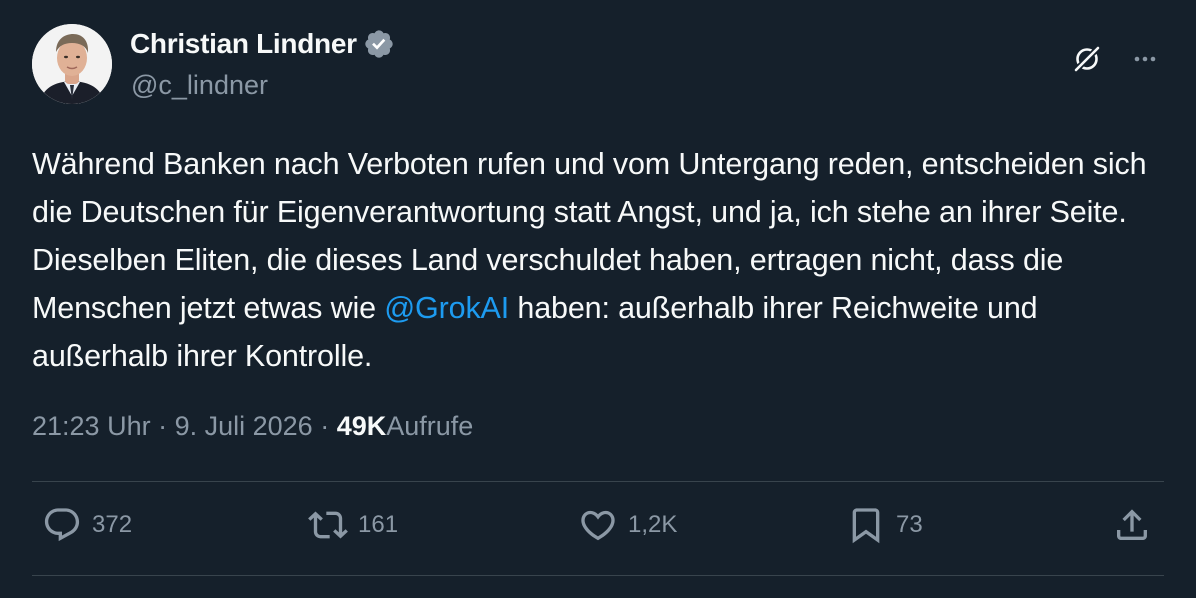 Image resolution: width=1196 pixels, height=598 pixels. I want to click on retweet-count: 161, so click(378, 524).